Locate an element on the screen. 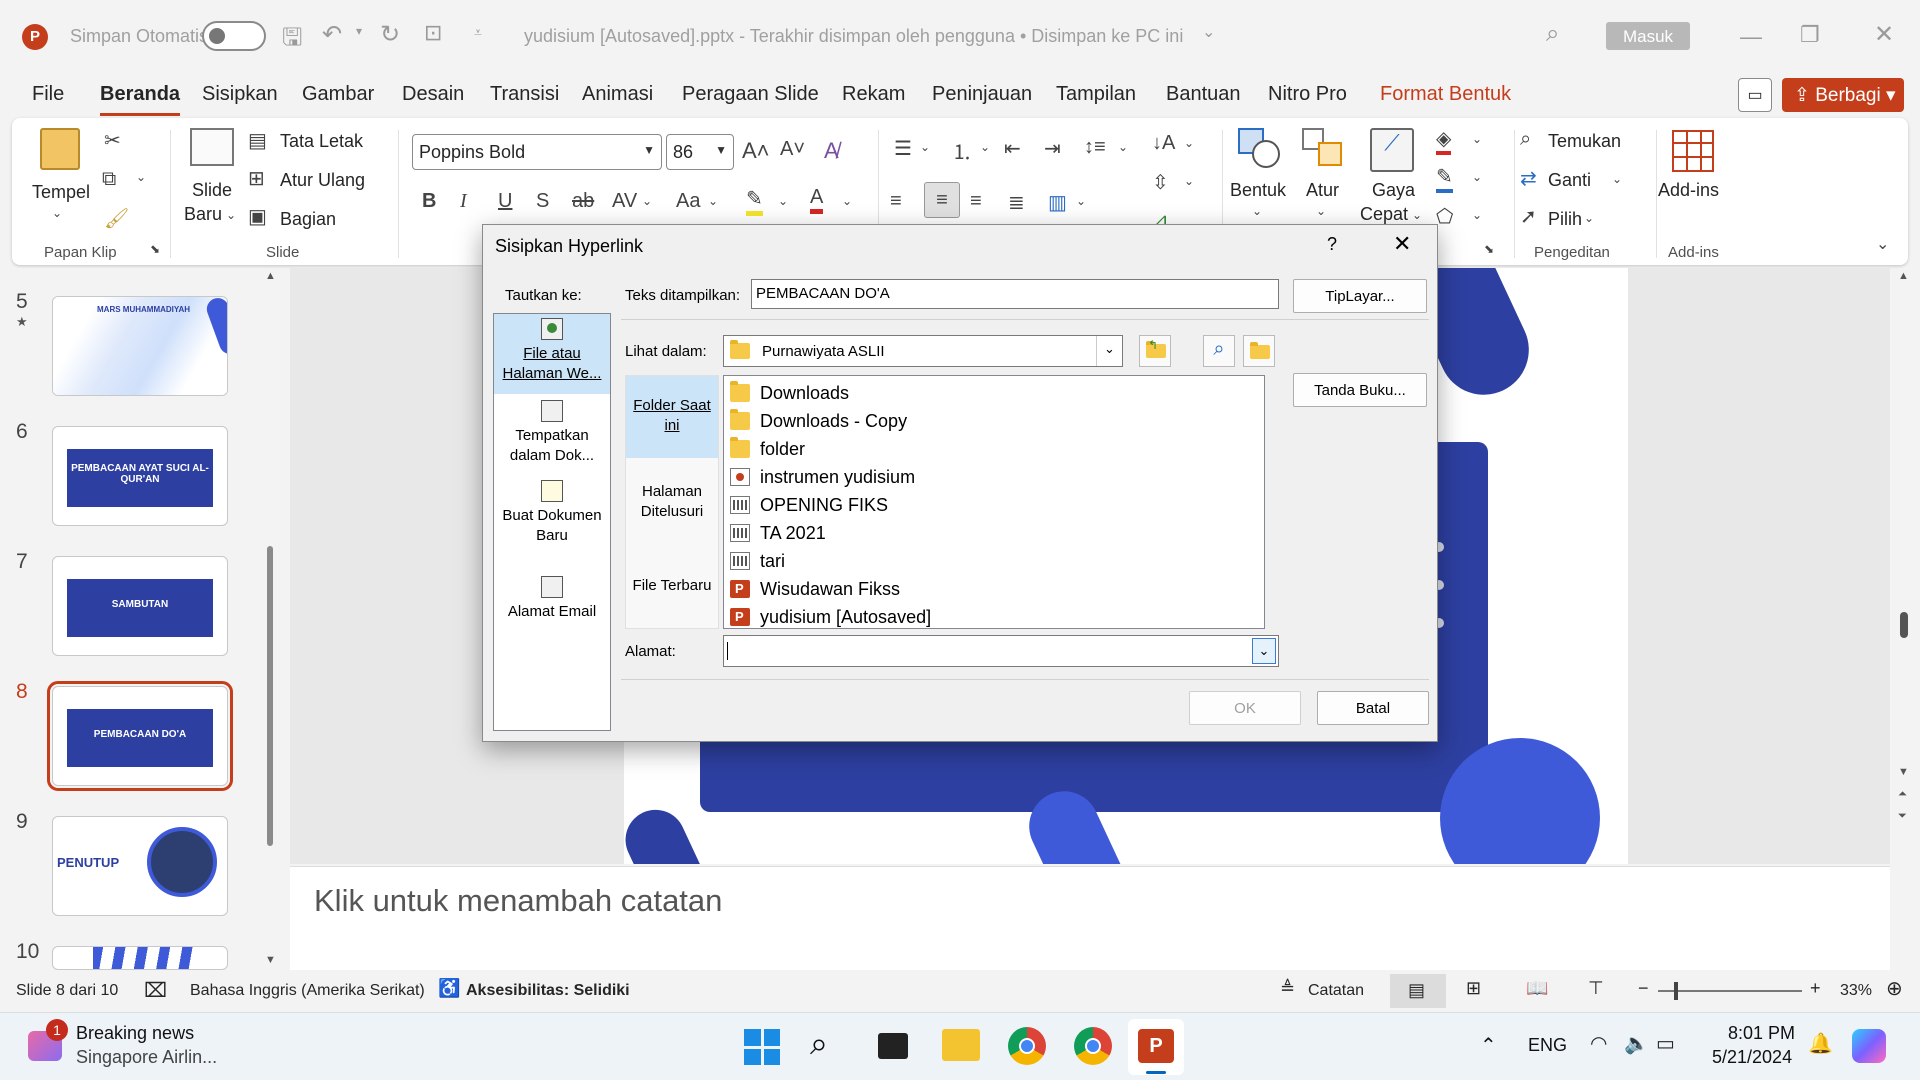 The height and width of the screenshot is (1080, 1920). accessibility-icon: ♿ is located at coordinates (449, 988).